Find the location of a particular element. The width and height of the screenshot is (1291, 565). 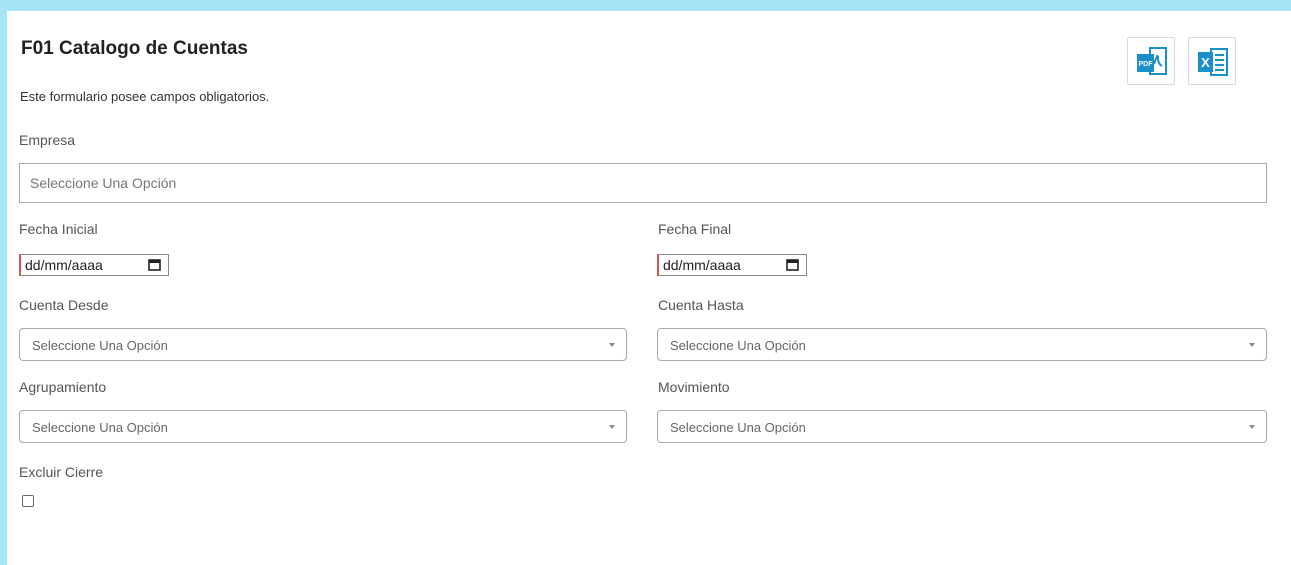

cuenta-hasta-selected: Seleccione Una Opción is located at coordinates (738, 345).